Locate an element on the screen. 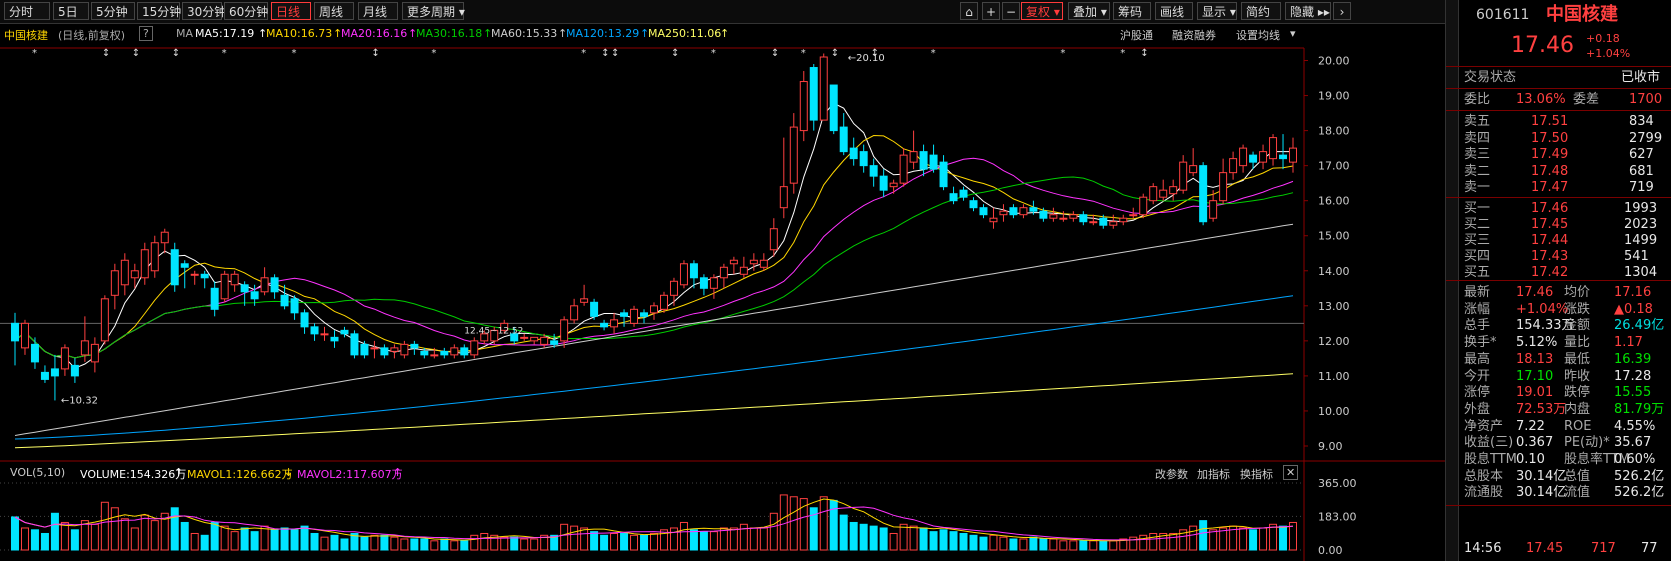 The height and width of the screenshot is (561, 1671). bid-volume: 1993 is located at coordinates (1641, 208).